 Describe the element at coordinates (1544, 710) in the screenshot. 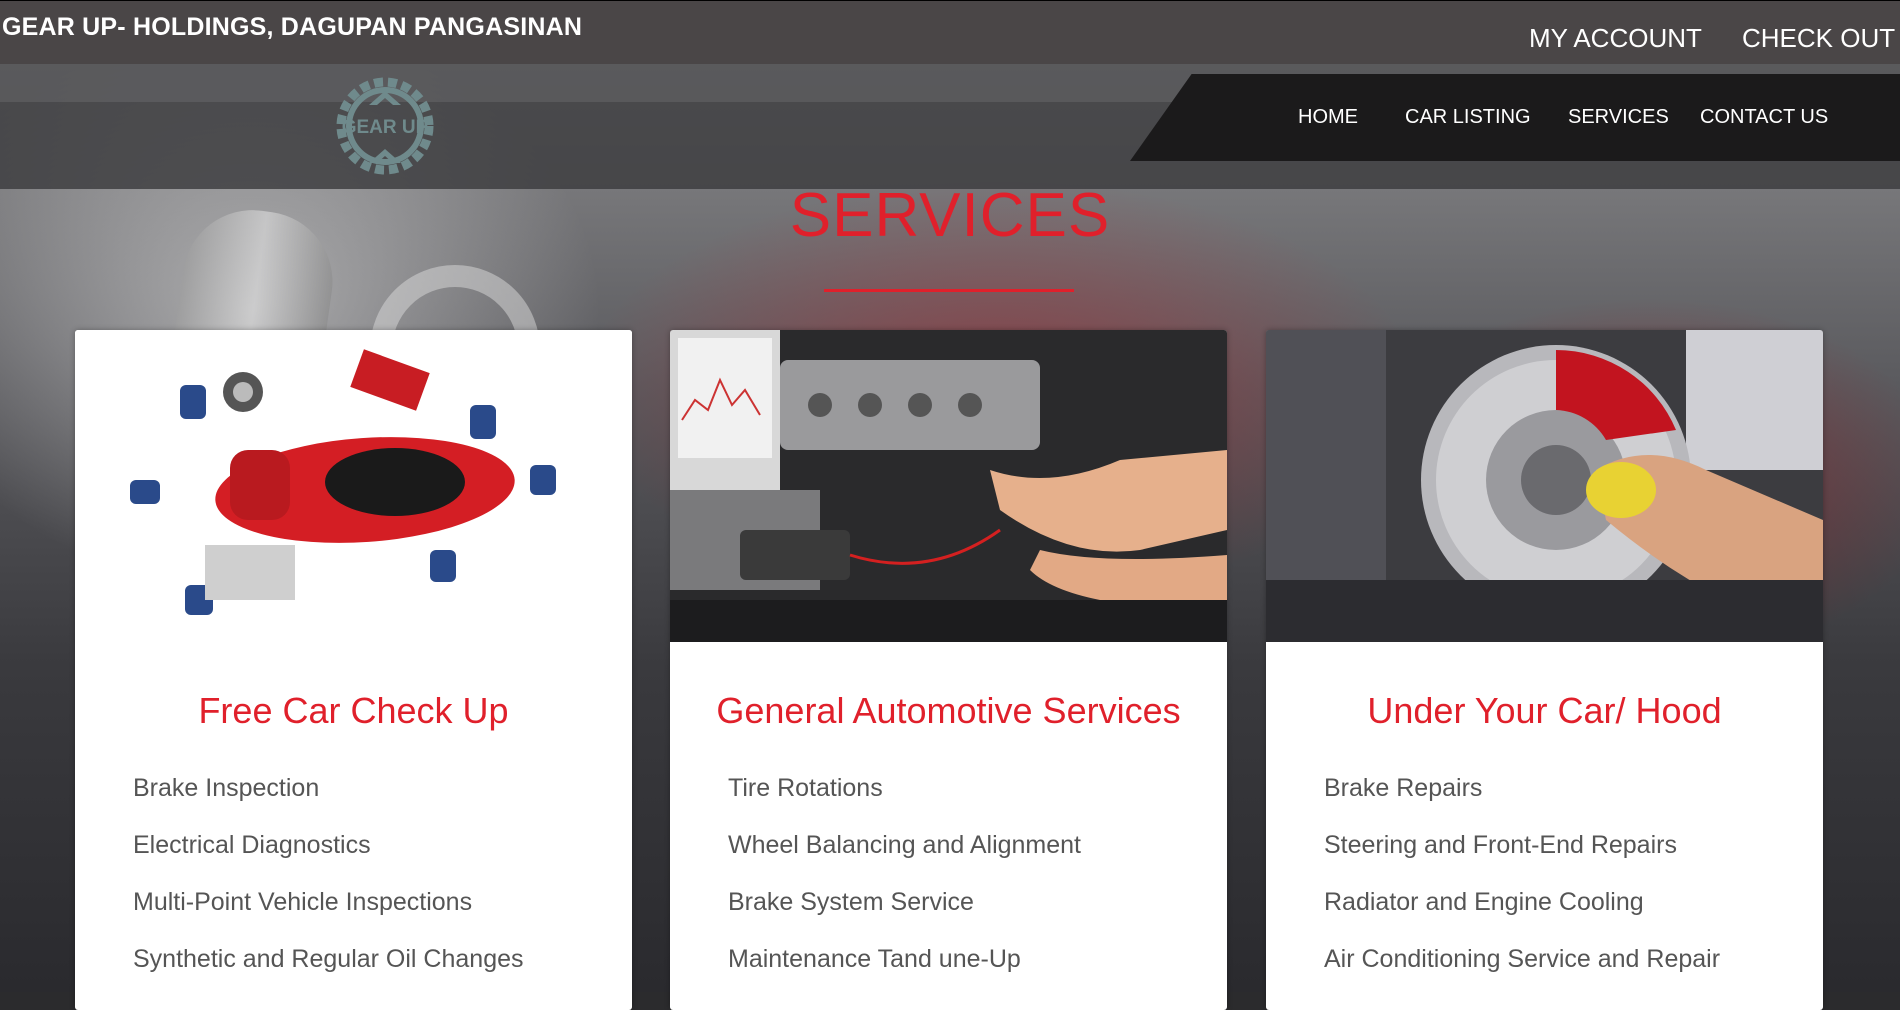

I see `card-title: Under Your Car/ Hood` at that location.